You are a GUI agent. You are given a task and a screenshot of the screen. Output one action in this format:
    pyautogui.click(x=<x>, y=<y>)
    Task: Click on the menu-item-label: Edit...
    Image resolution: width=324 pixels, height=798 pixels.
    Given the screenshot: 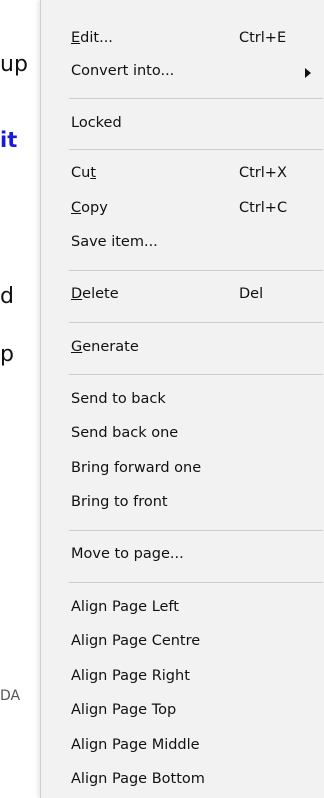 What is the action you would take?
    pyautogui.click(x=92, y=38)
    